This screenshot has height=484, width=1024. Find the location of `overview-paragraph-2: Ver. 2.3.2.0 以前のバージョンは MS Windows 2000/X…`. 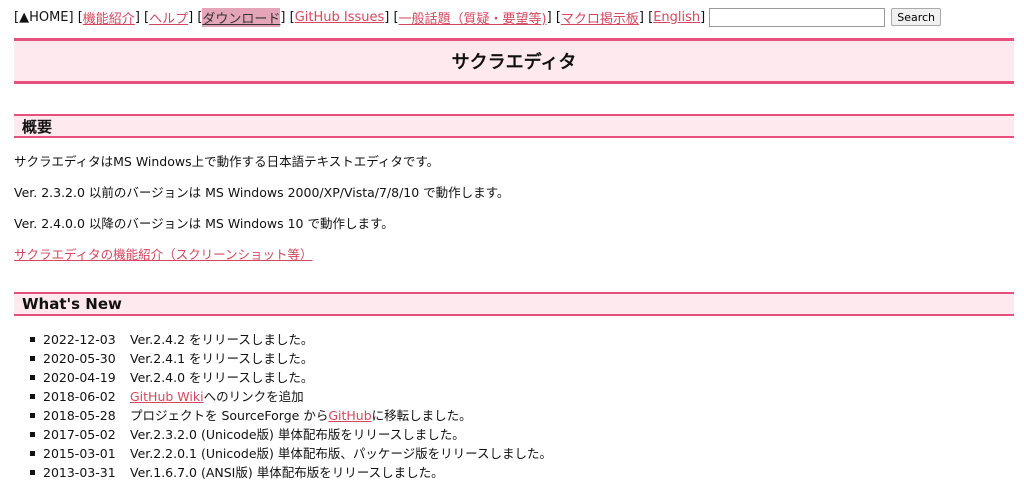

overview-paragraph-2: Ver. 2.3.2.0 以前のバージョンは MS Windows 2000/X… is located at coordinates (262, 192).